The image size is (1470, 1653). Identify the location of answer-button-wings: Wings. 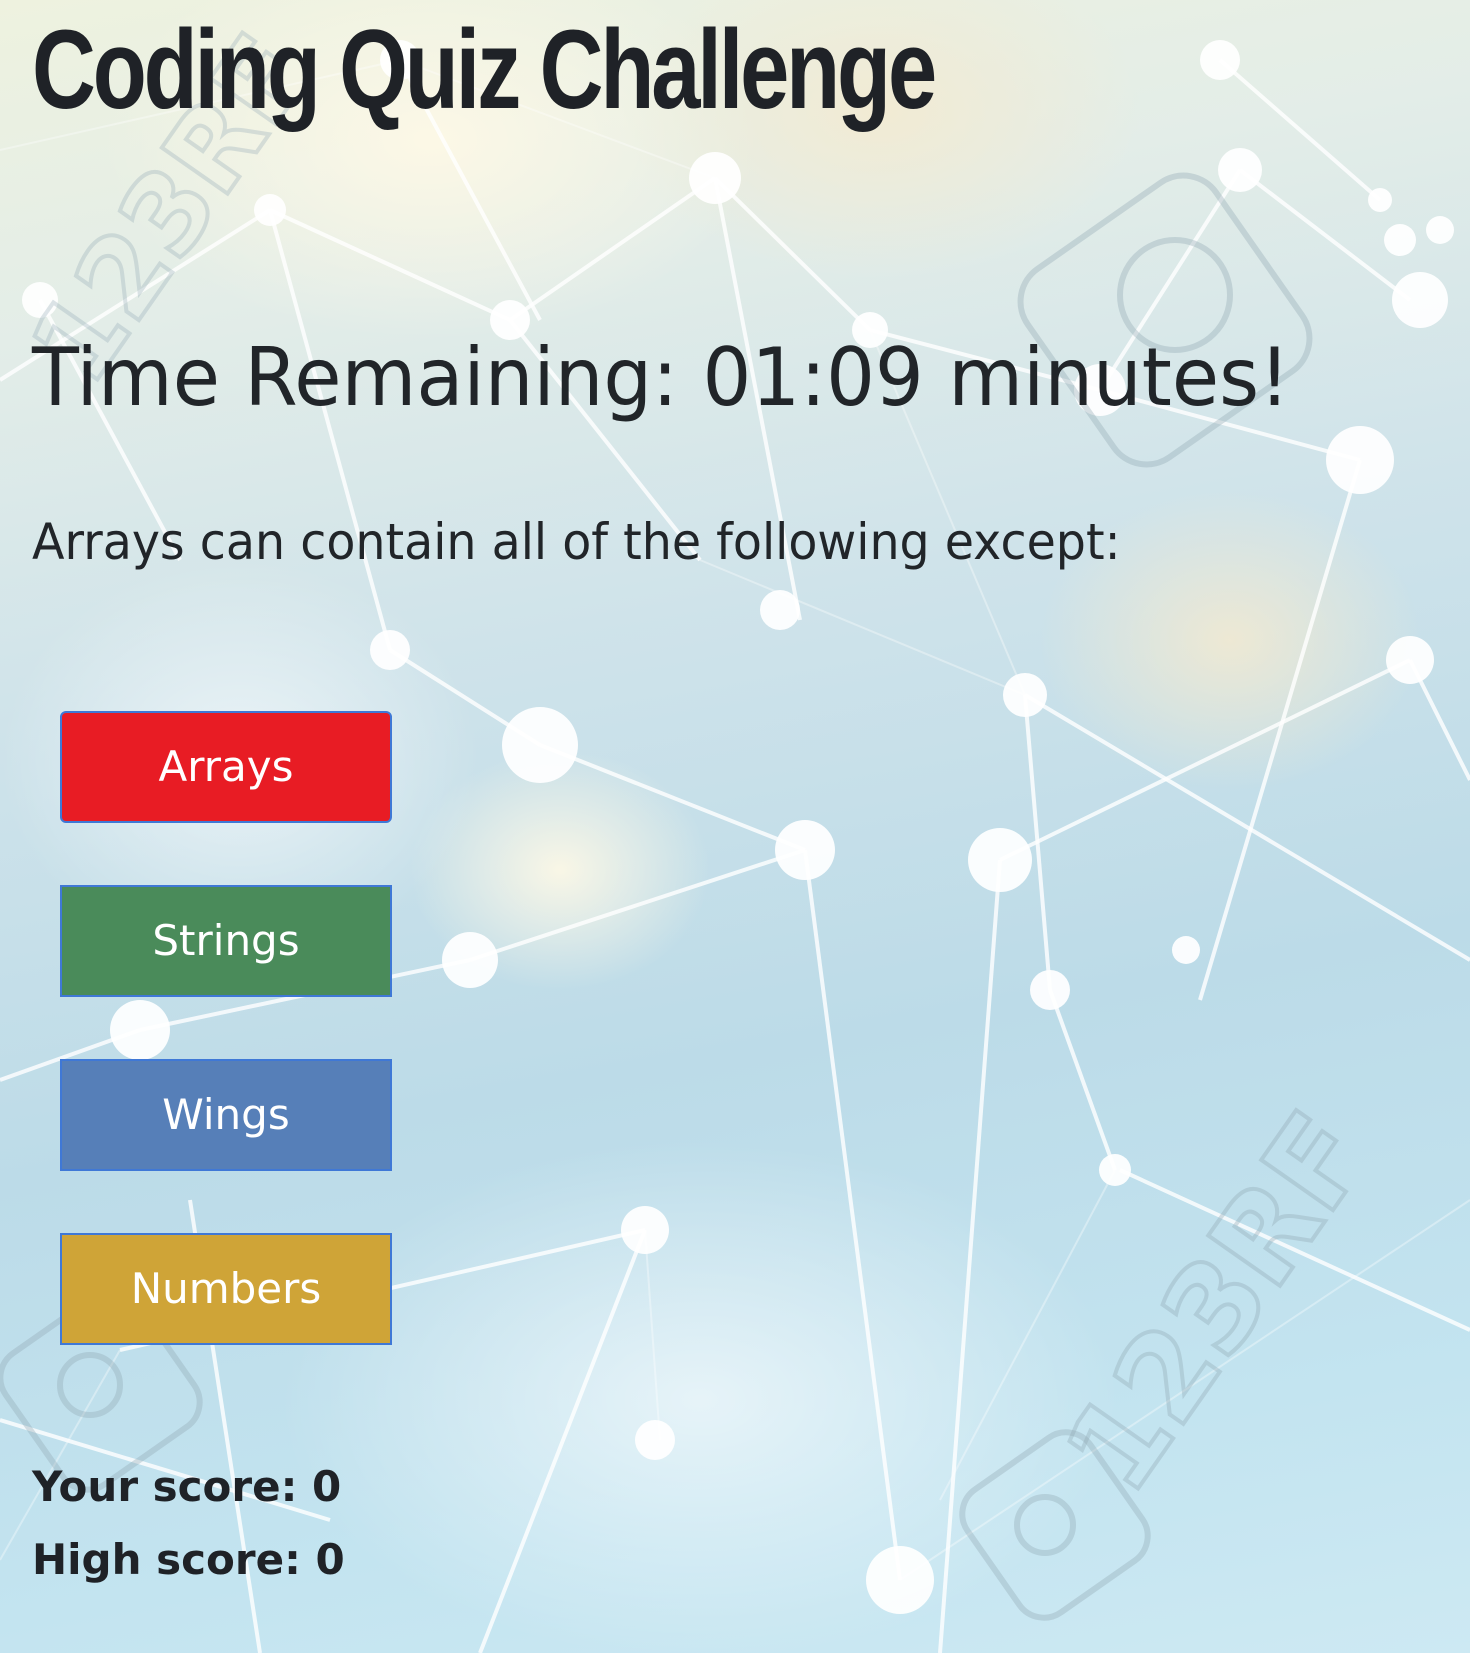
(226, 1115).